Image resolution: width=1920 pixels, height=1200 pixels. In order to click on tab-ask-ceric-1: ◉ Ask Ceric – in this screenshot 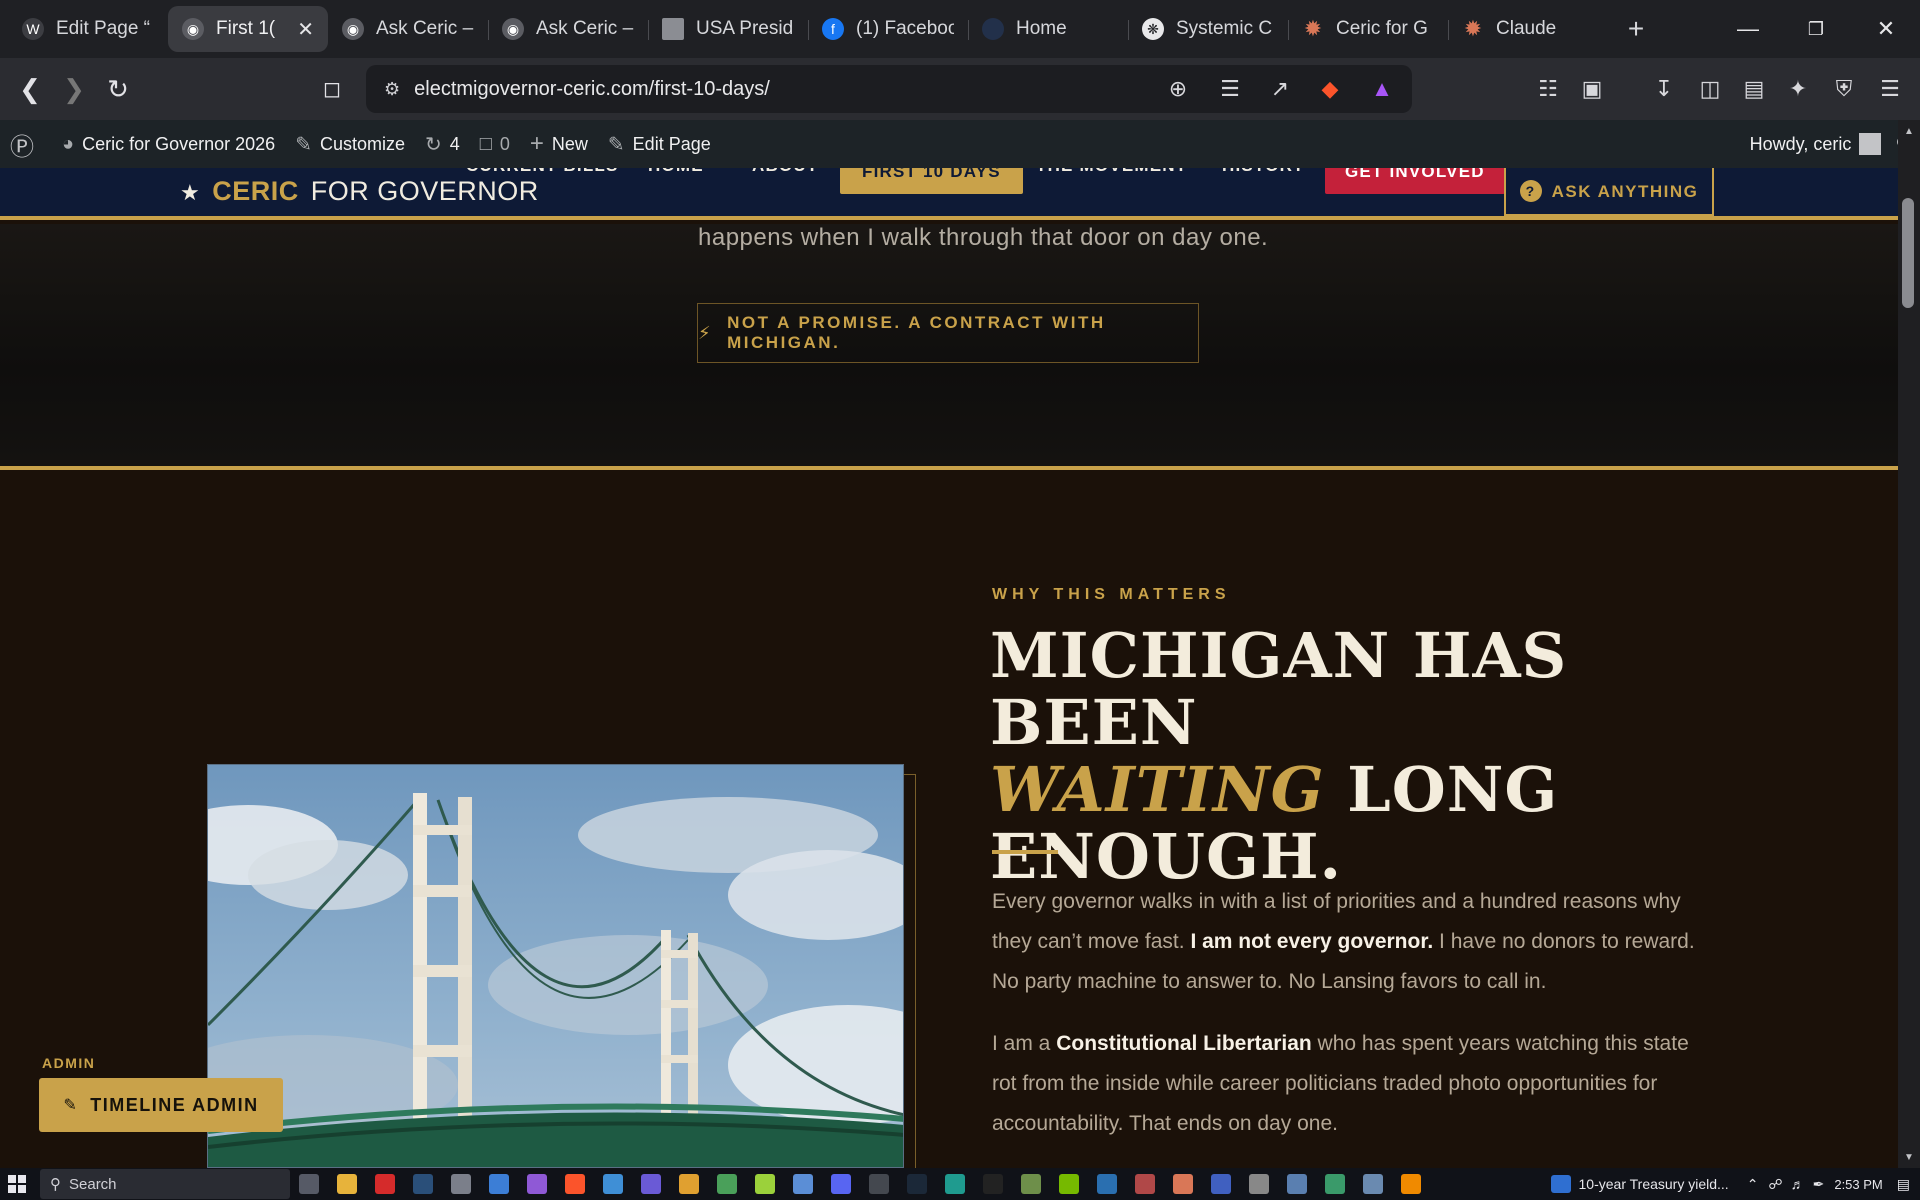, I will do `click(408, 29)`.